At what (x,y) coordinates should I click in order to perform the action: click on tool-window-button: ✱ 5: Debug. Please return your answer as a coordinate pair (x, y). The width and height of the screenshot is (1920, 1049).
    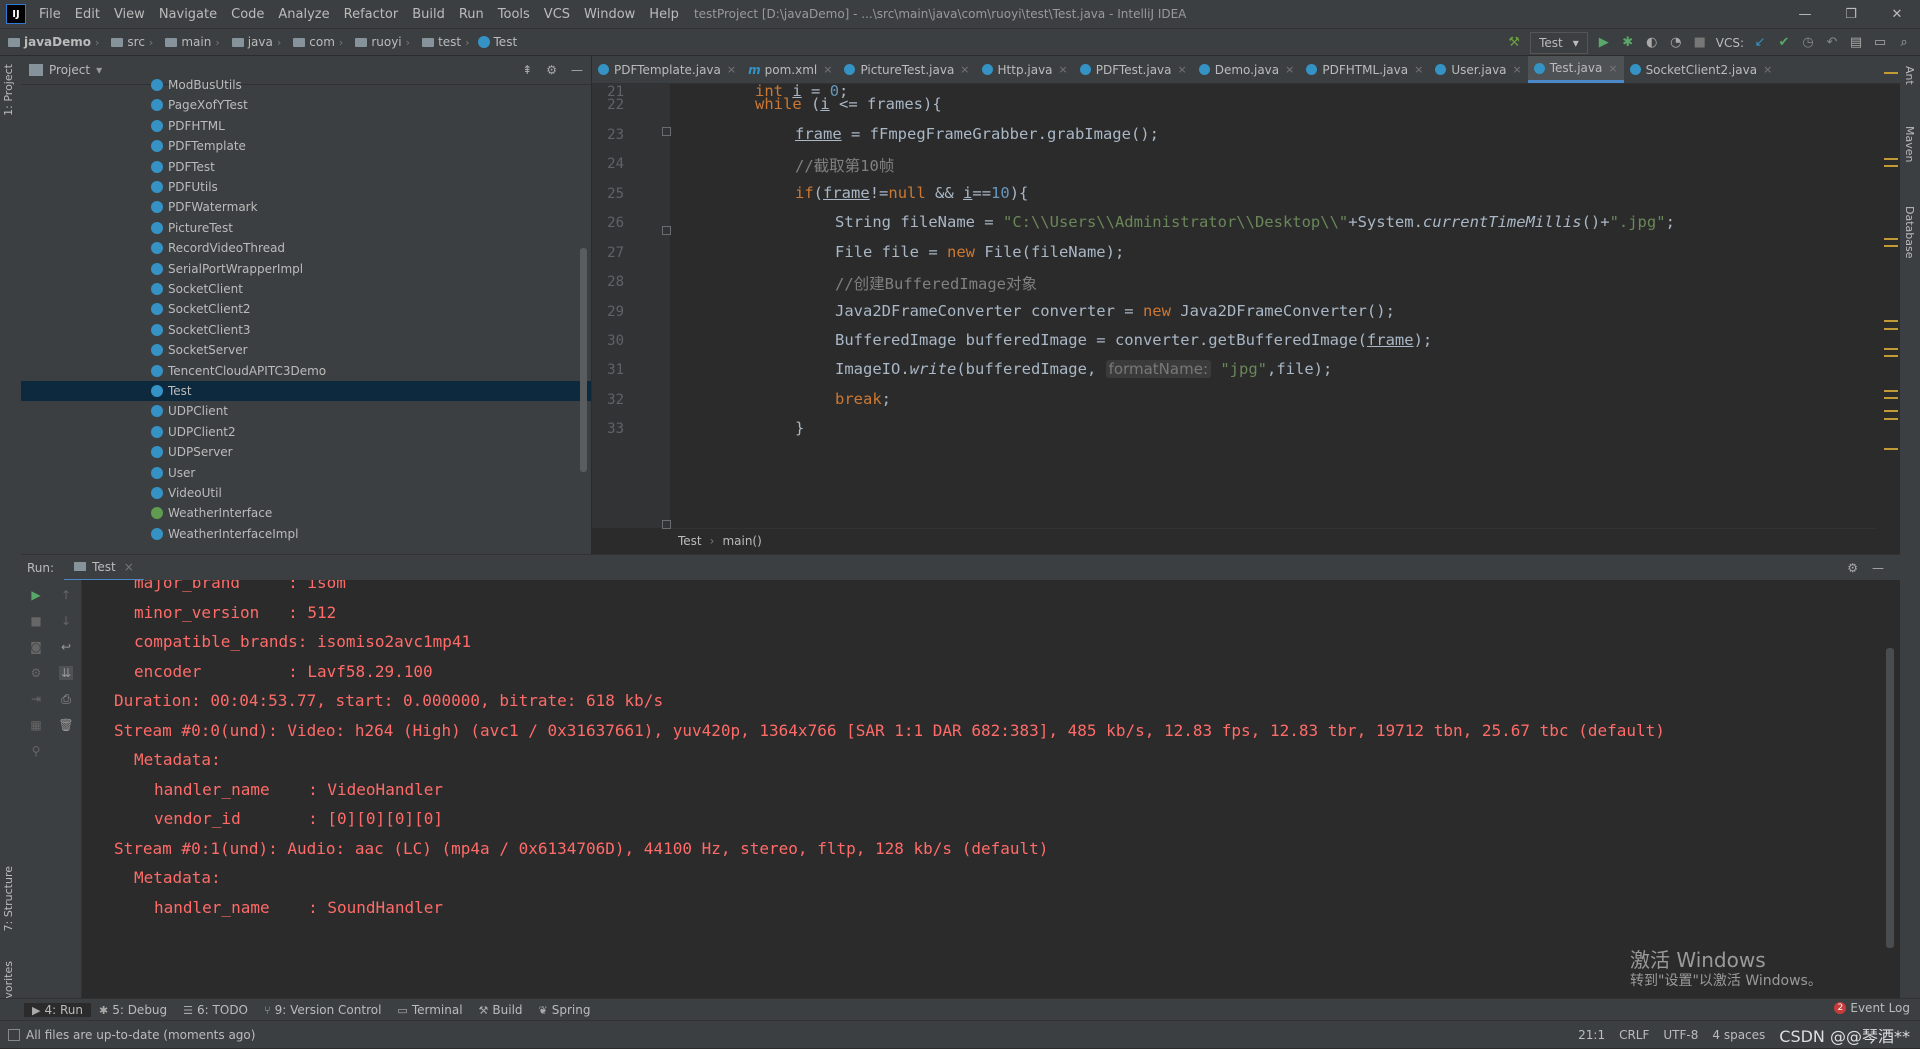
    Looking at the image, I should click on (133, 1010).